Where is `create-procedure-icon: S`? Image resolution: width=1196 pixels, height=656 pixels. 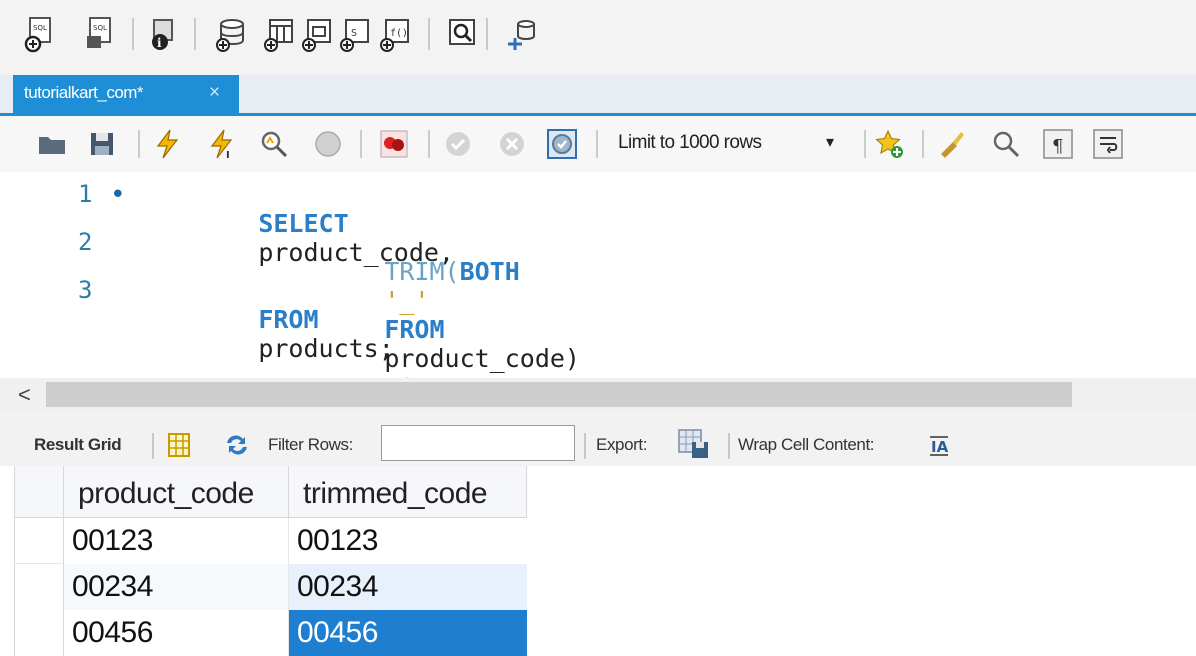 create-procedure-icon: S is located at coordinates (355, 34).